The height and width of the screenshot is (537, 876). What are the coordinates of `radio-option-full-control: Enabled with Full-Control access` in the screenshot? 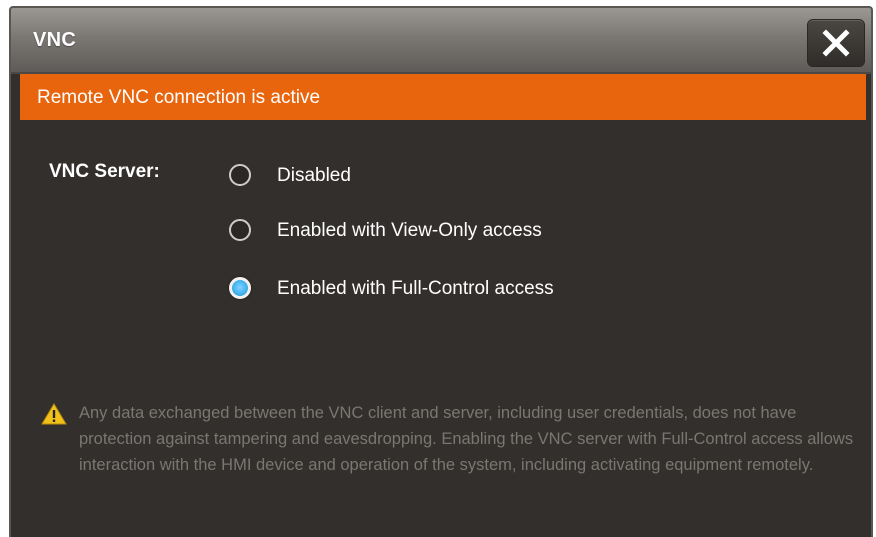 It's located at (435, 290).